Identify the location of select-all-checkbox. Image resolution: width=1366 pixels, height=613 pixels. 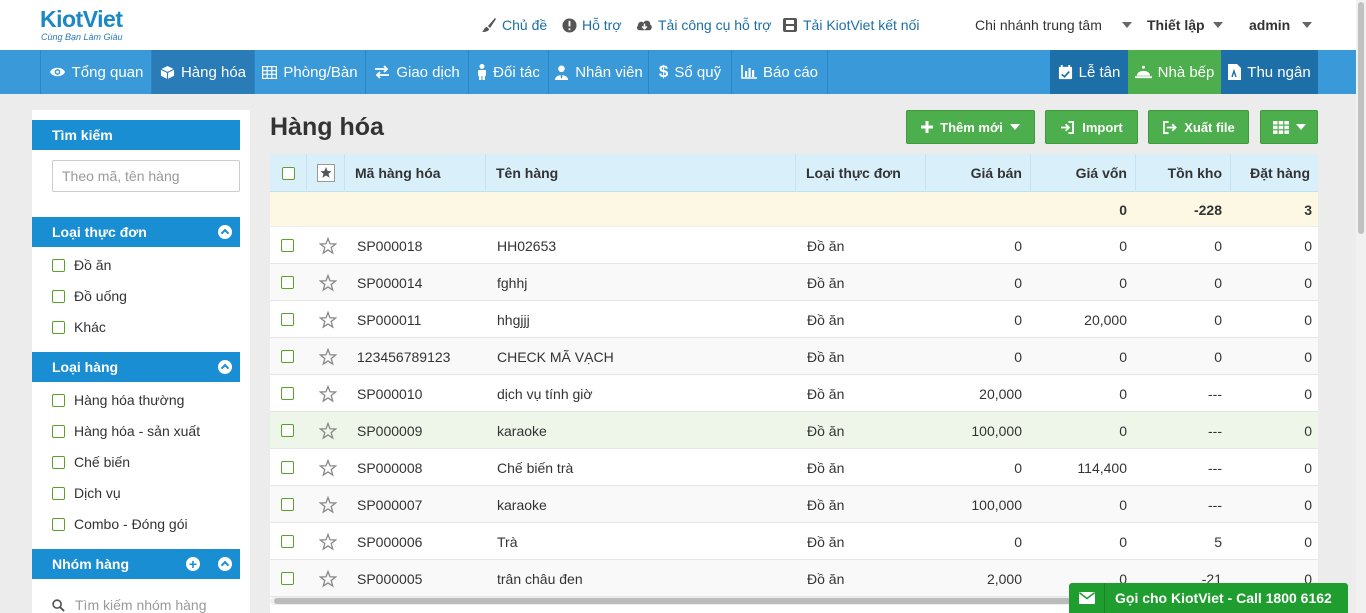
(288, 173).